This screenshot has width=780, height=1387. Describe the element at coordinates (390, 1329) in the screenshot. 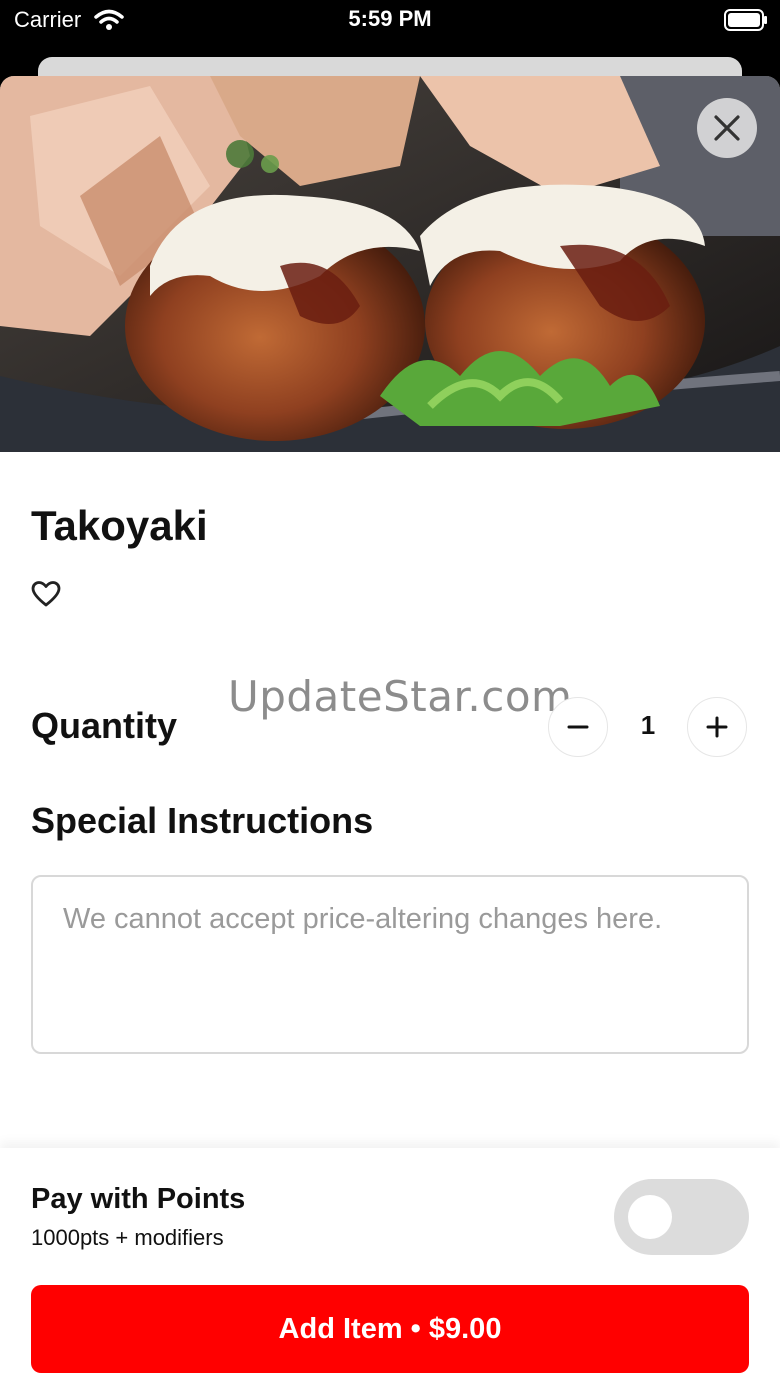

I see `add-item-button: Add Item • $9.00` at that location.